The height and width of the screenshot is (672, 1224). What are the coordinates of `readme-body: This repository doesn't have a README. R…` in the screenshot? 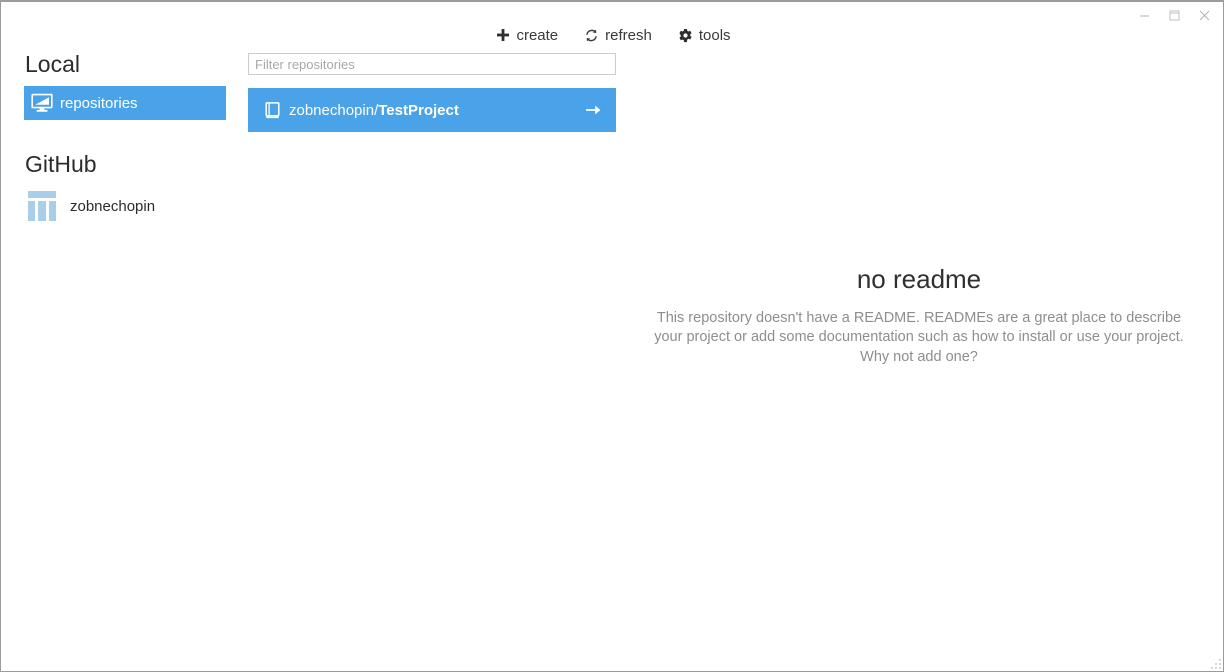 It's located at (919, 337).